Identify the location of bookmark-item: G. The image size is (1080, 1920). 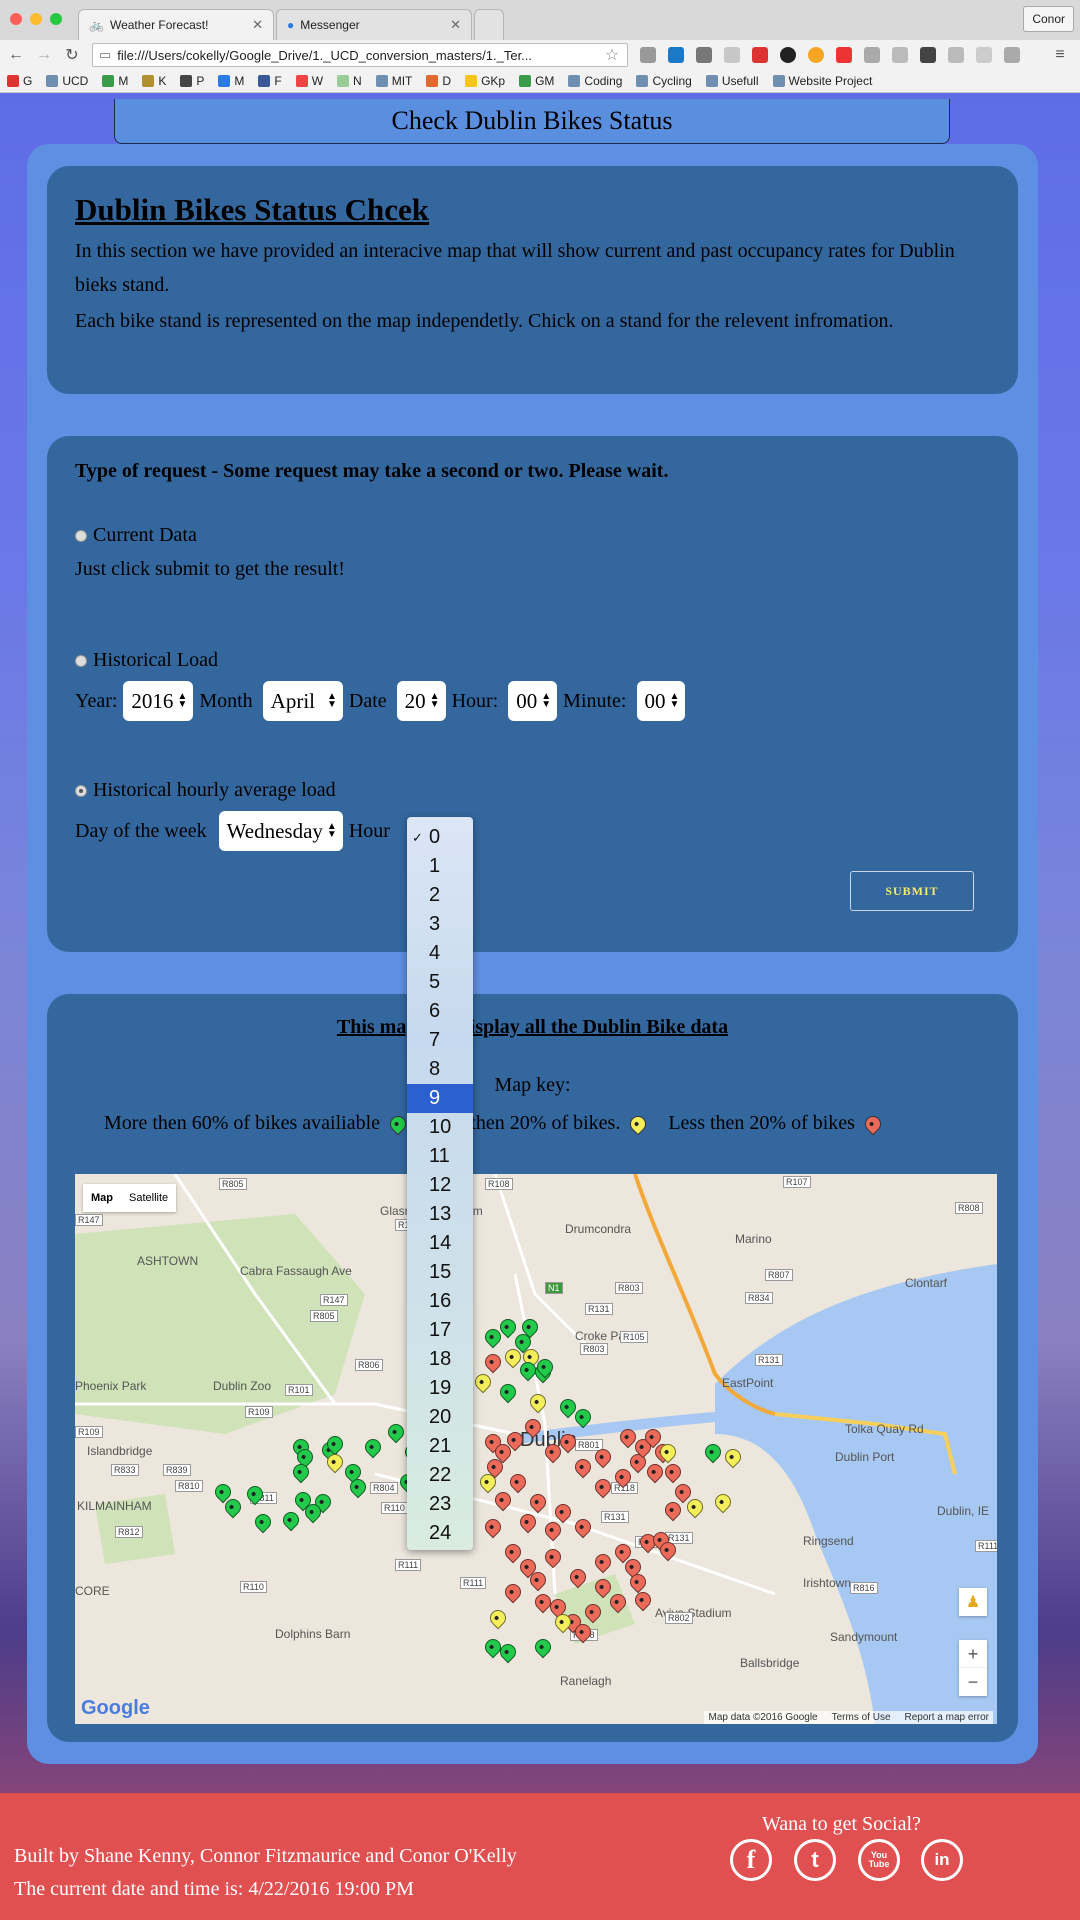
(19, 81).